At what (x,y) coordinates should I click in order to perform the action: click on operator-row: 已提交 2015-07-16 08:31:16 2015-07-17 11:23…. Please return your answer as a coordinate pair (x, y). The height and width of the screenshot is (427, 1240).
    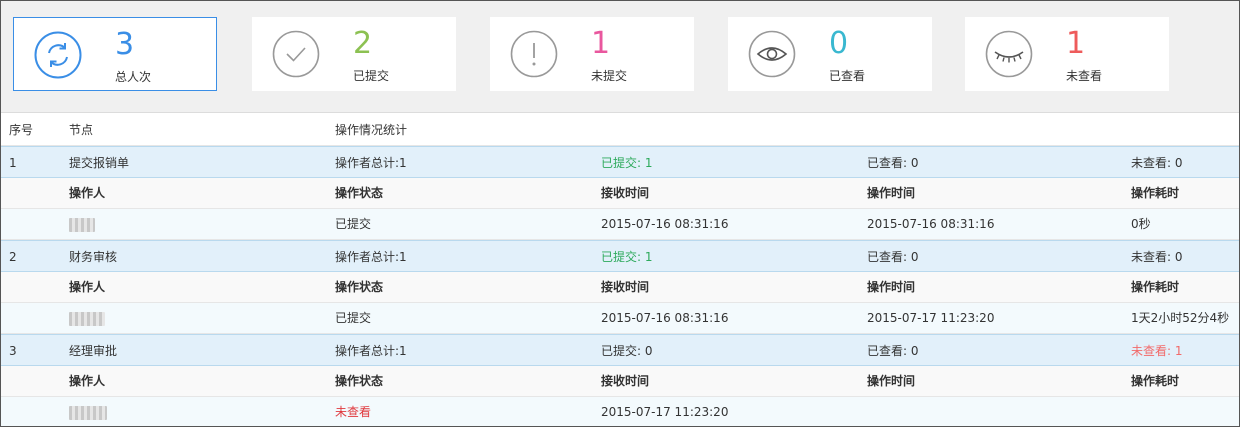
    Looking at the image, I should click on (620, 318).